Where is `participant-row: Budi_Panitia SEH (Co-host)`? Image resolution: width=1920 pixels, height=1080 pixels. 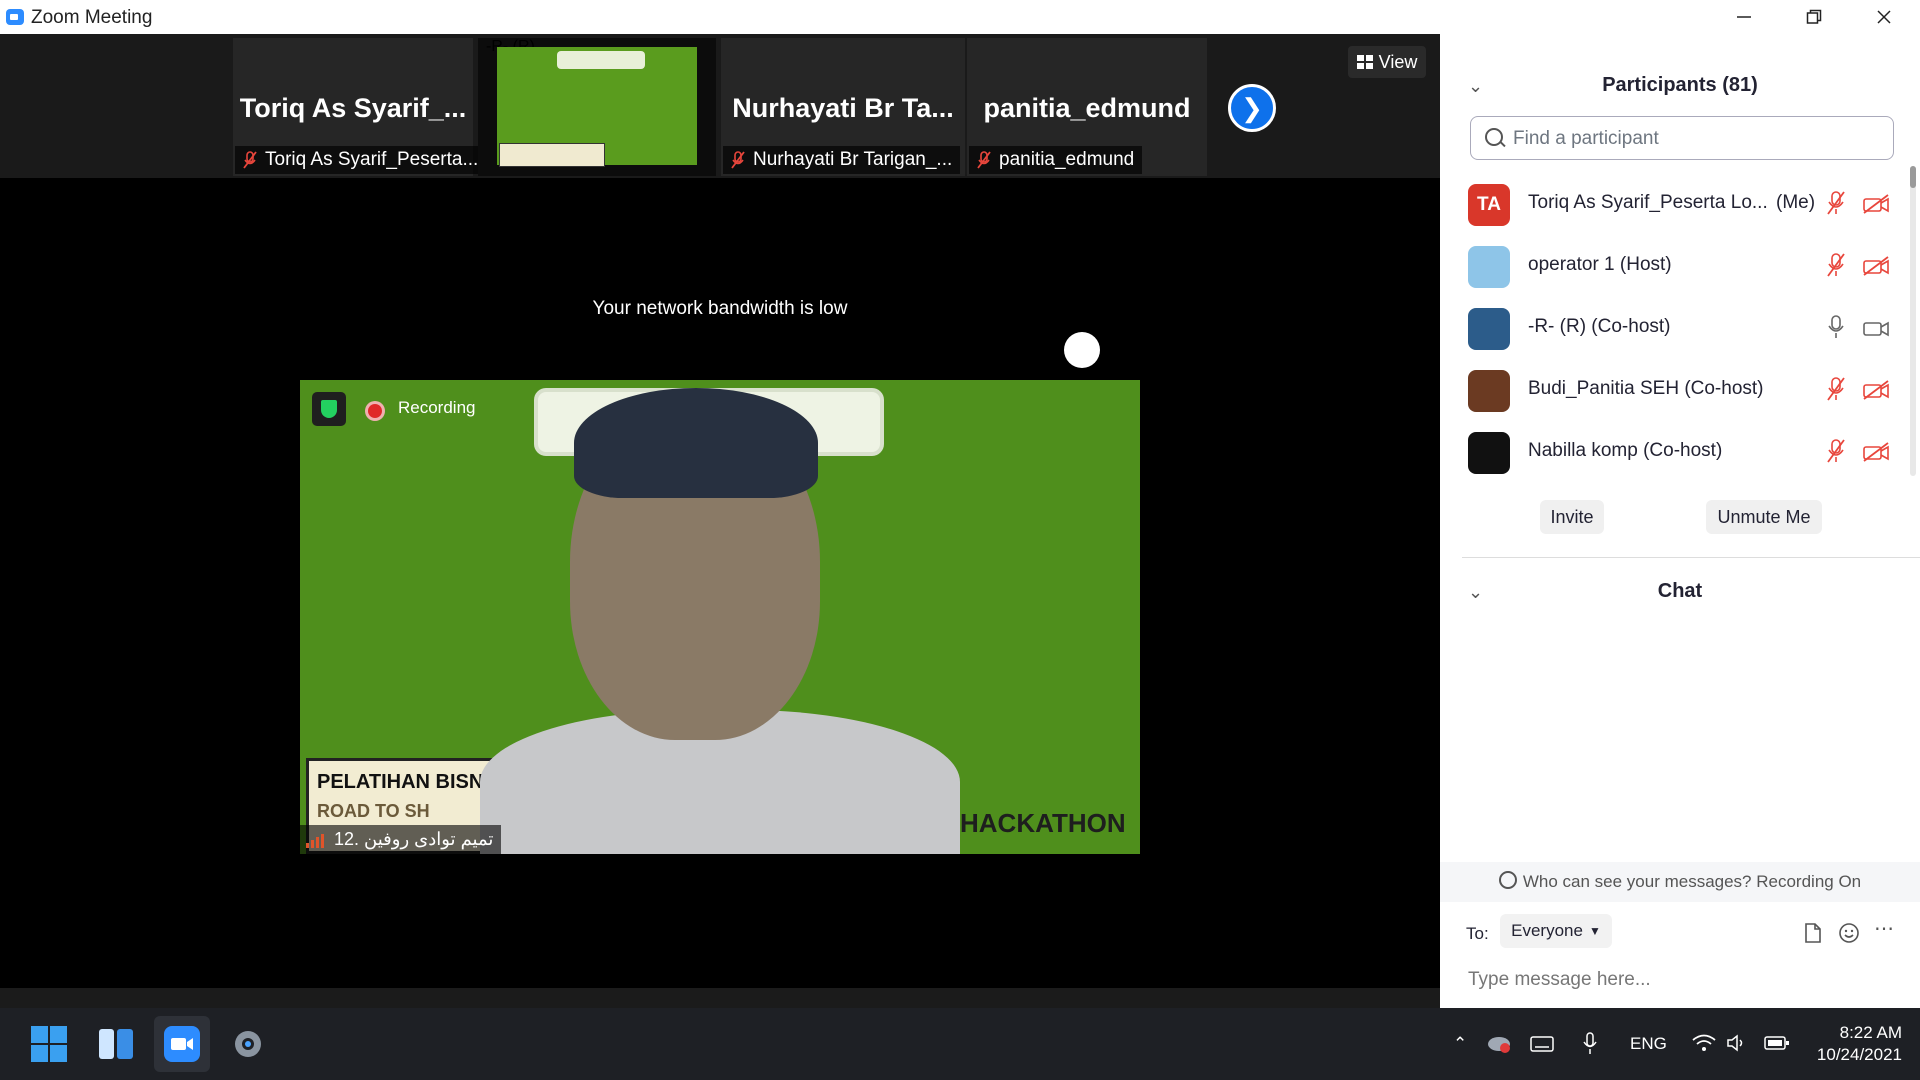 participant-row: Budi_Panitia SEH (Co-host) is located at coordinates (1675, 391).